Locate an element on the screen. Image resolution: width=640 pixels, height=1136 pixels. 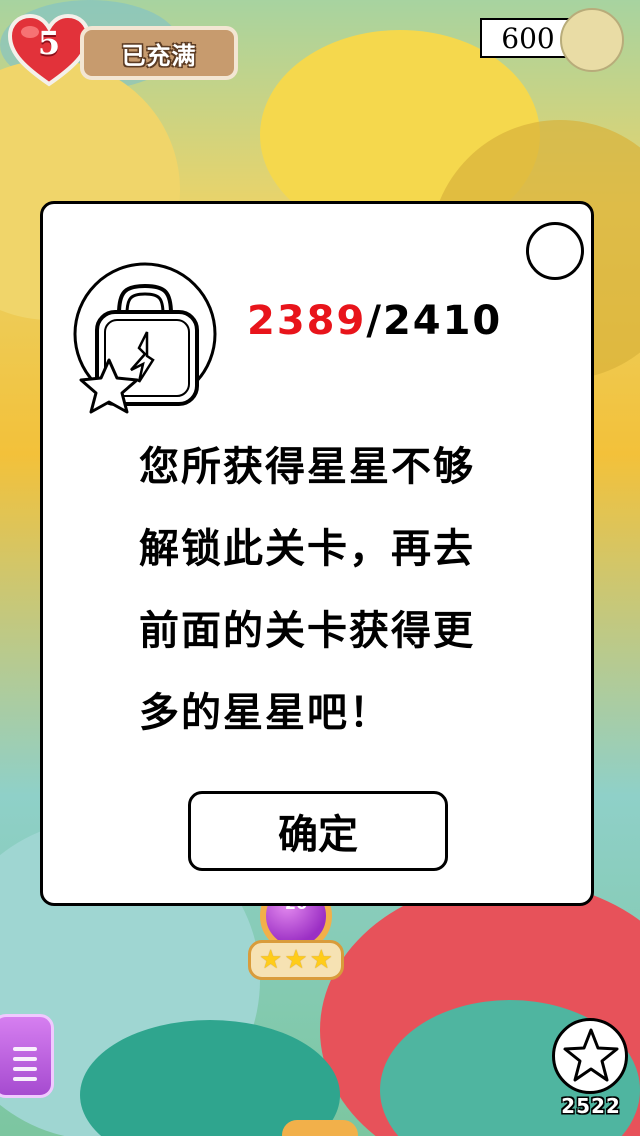
lives-status-label: 已充满 is located at coordinates (159, 55).